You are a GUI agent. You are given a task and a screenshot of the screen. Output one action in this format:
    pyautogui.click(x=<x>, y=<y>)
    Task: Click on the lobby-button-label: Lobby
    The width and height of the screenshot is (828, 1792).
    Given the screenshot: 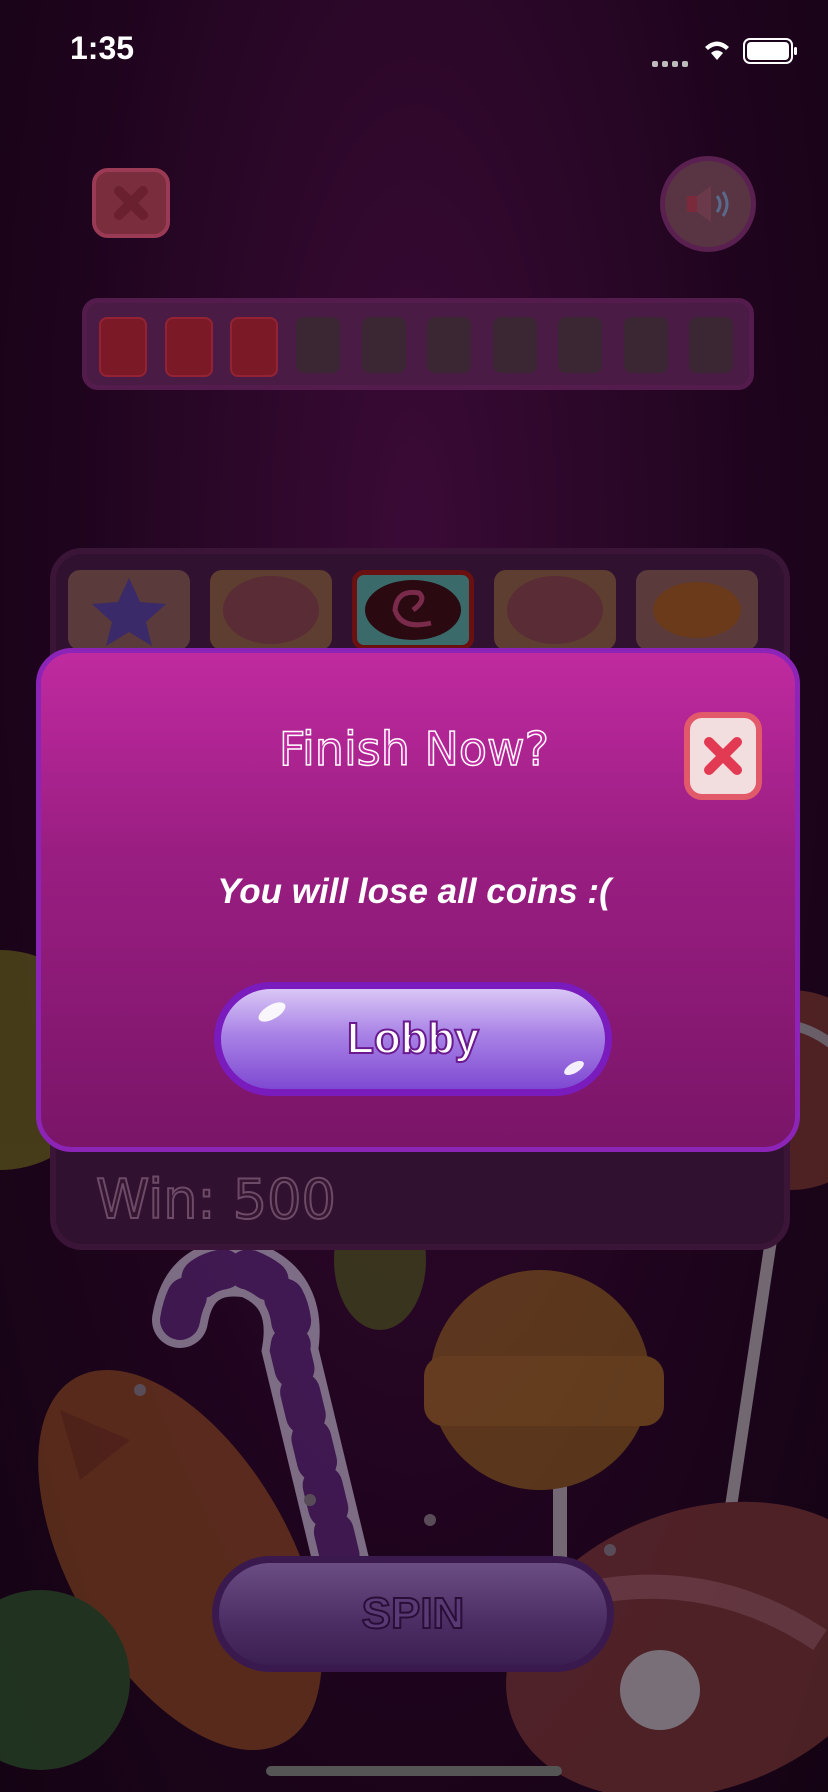 What is the action you would take?
    pyautogui.click(x=413, y=1038)
    